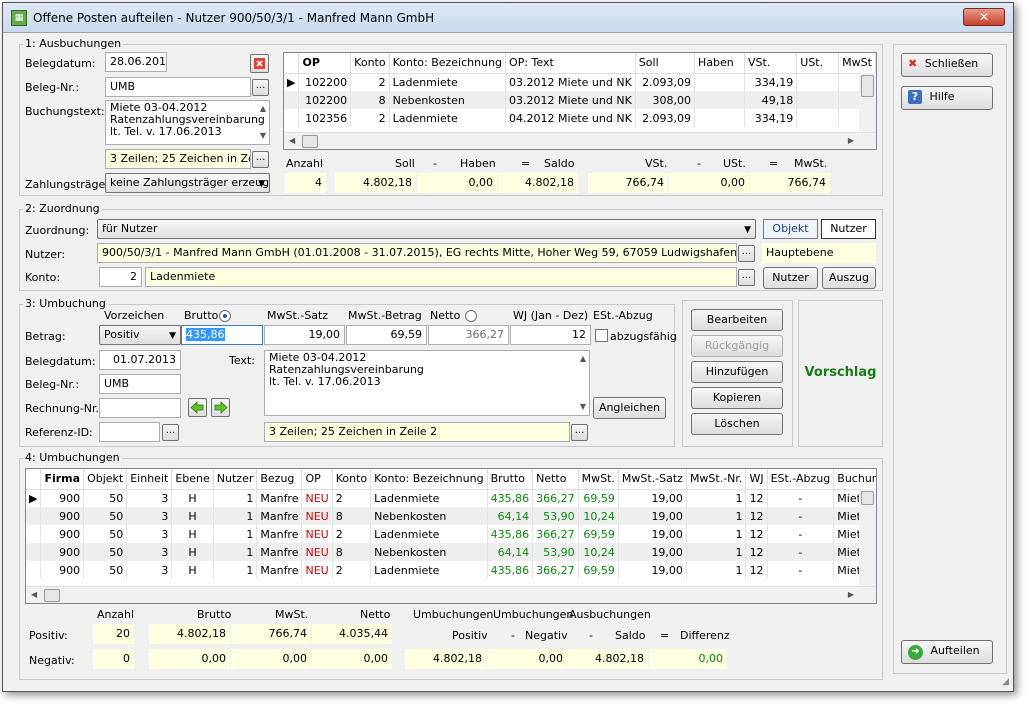 This screenshot has height=705, width=1030. Describe the element at coordinates (947, 98) in the screenshot. I see `hilfe-button: ? Hilfe` at that location.